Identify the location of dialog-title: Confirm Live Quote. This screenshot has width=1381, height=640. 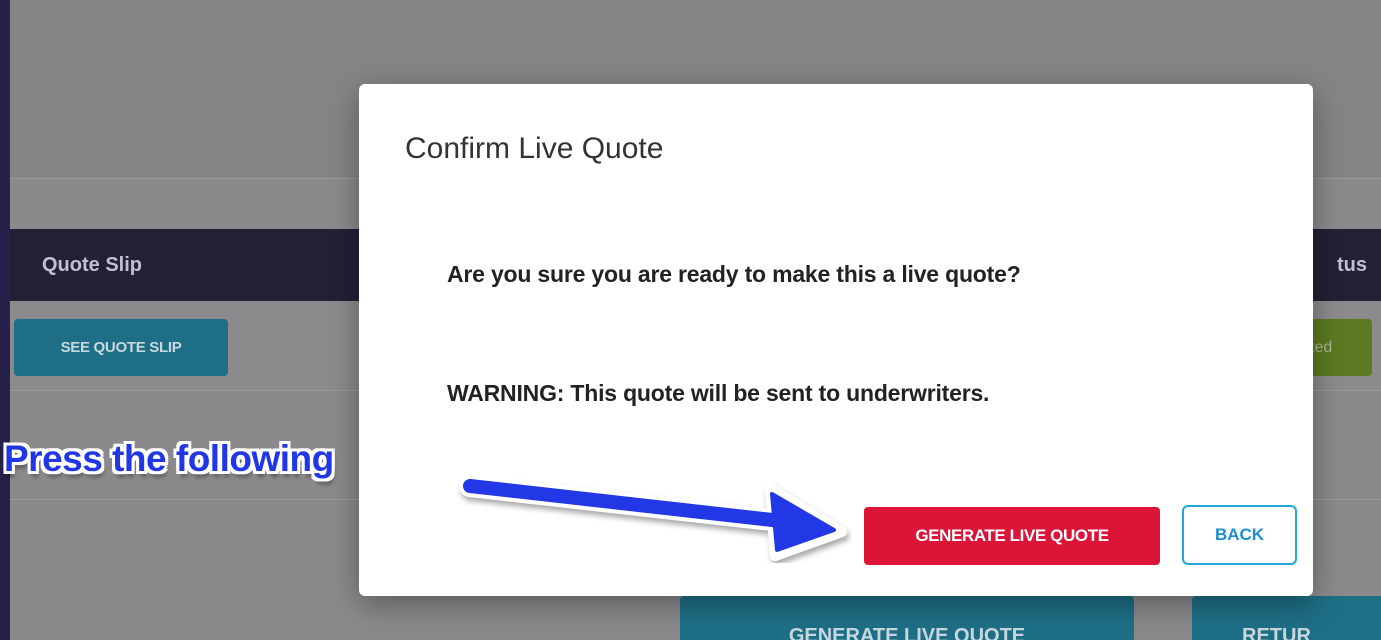
(534, 148).